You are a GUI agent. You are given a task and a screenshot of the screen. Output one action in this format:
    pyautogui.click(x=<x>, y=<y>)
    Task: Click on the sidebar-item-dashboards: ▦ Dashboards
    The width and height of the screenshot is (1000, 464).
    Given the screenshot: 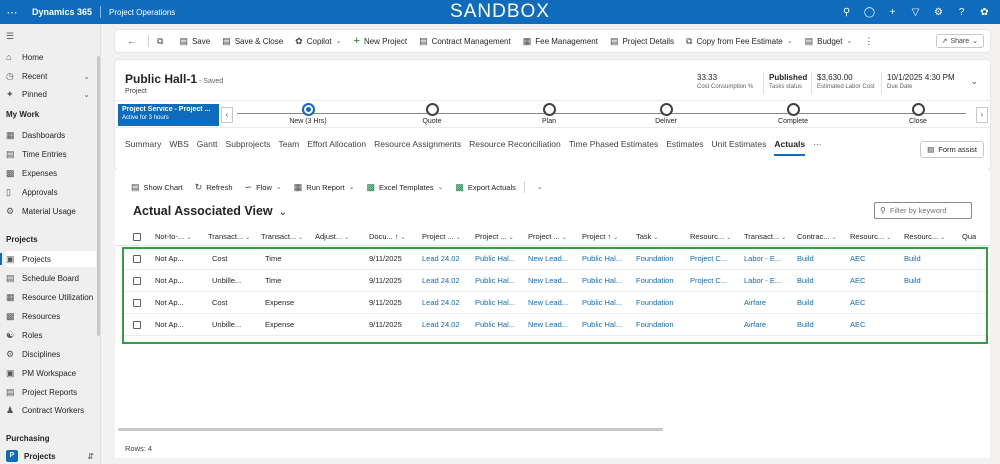 What is the action you would take?
    pyautogui.click(x=51, y=135)
    